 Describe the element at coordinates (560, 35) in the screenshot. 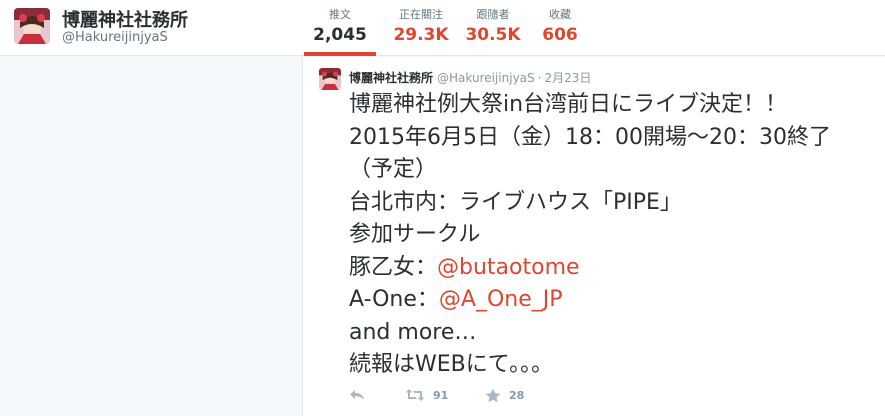

I see `stat-favorites-value: 606` at that location.